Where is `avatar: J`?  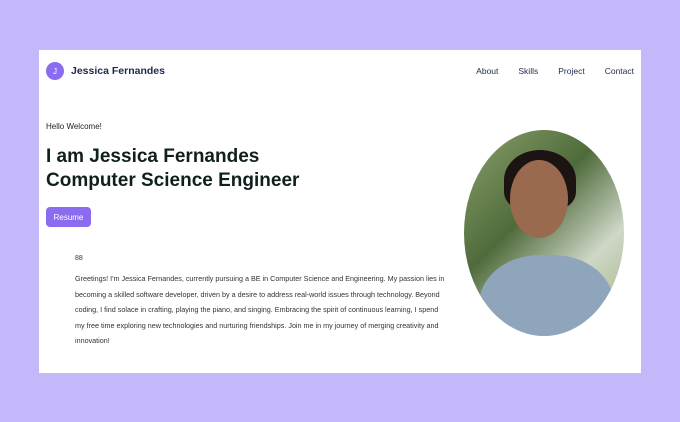 avatar: J is located at coordinates (55, 71).